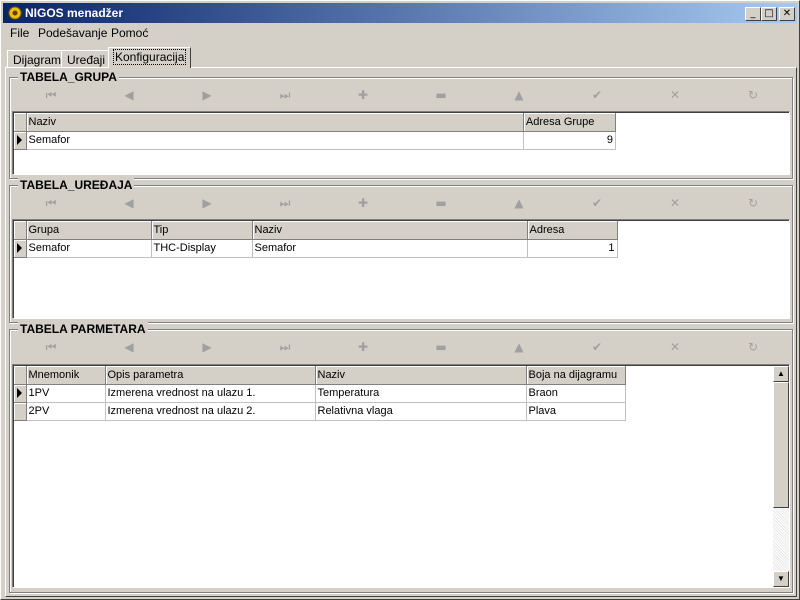 Image resolution: width=800 pixels, height=600 pixels. I want to click on column-header: Tip, so click(202, 230).